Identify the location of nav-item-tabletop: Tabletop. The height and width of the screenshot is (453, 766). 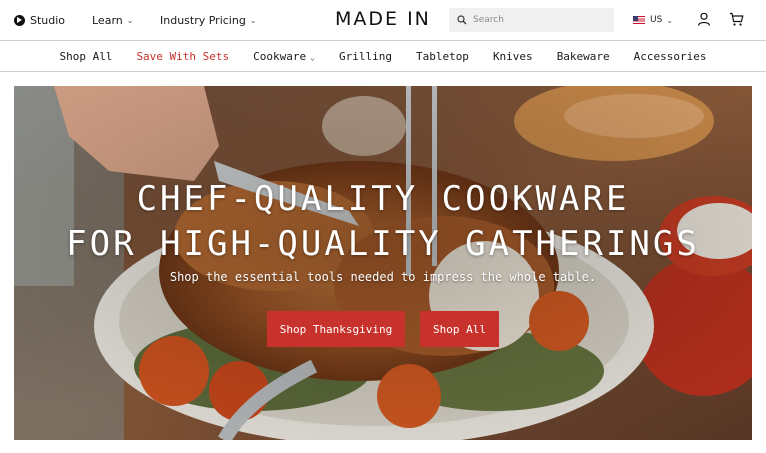
(442, 56).